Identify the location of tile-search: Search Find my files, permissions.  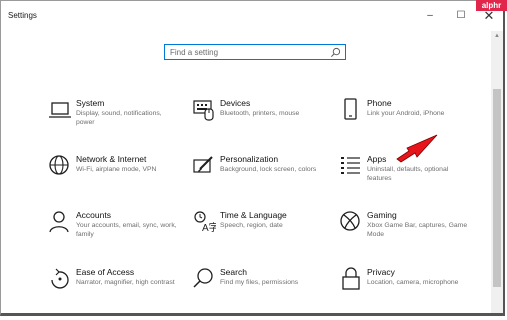
(257, 288).